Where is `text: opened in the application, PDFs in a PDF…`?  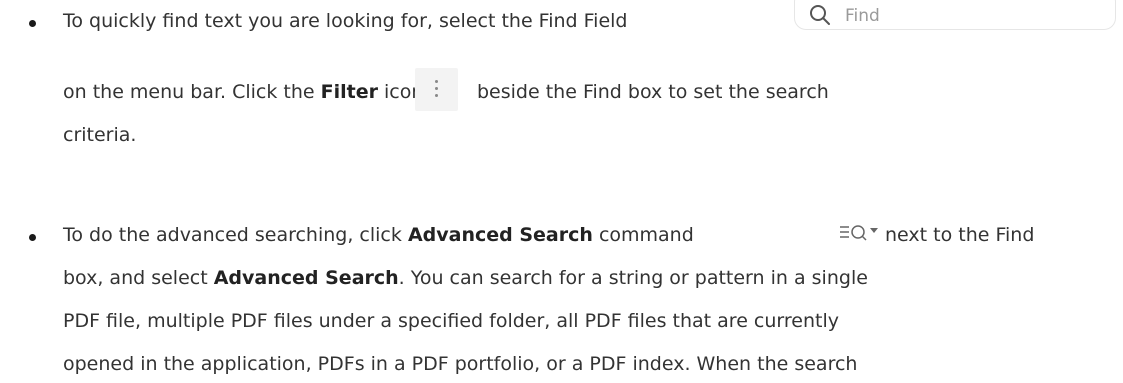
text: opened in the application, PDFs in a PDF… is located at coordinates (460, 364).